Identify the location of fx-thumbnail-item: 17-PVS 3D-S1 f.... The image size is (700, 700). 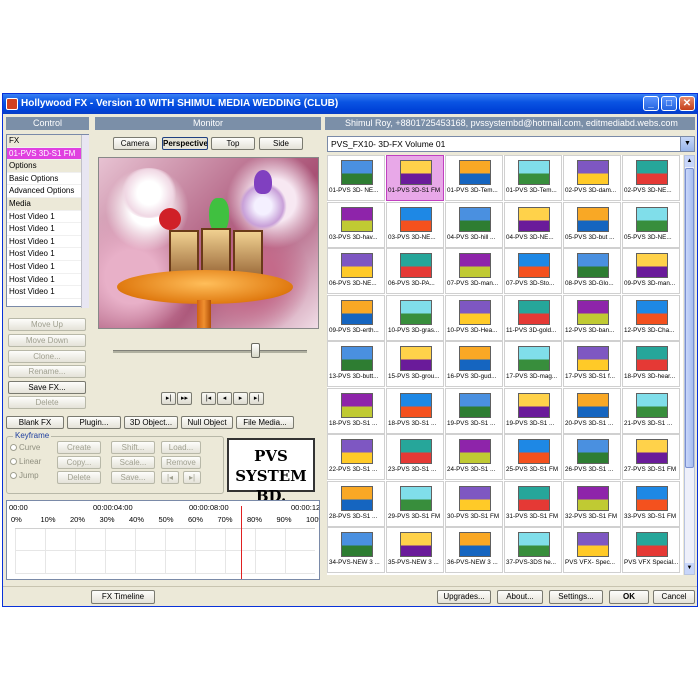
(592, 364).